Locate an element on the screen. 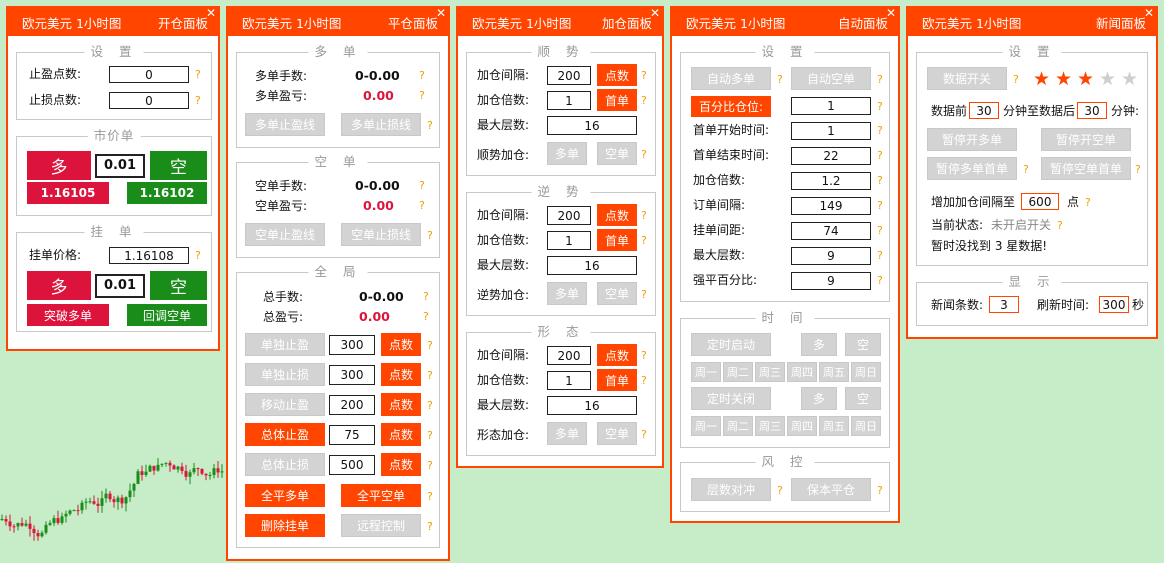 This screenshot has height=563, width=1164. sell-button: 空 is located at coordinates (178, 165).